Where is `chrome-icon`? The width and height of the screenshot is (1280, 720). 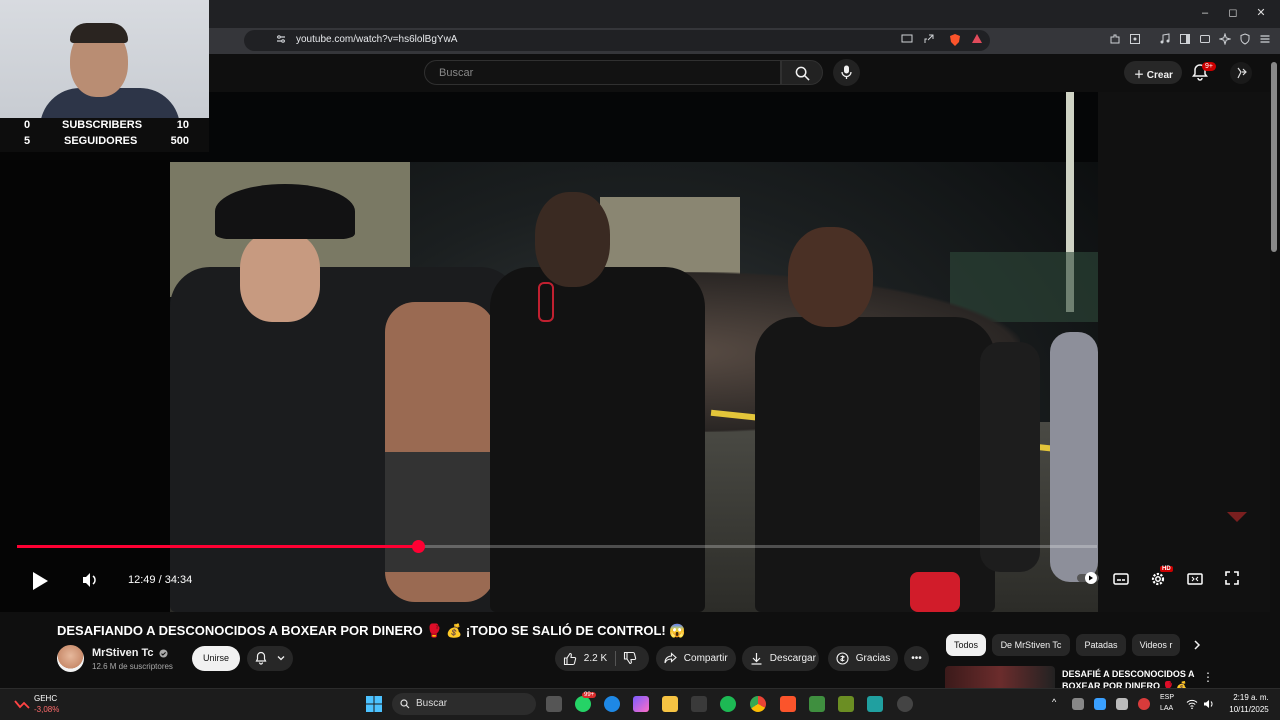
chrome-icon is located at coordinates (758, 704).